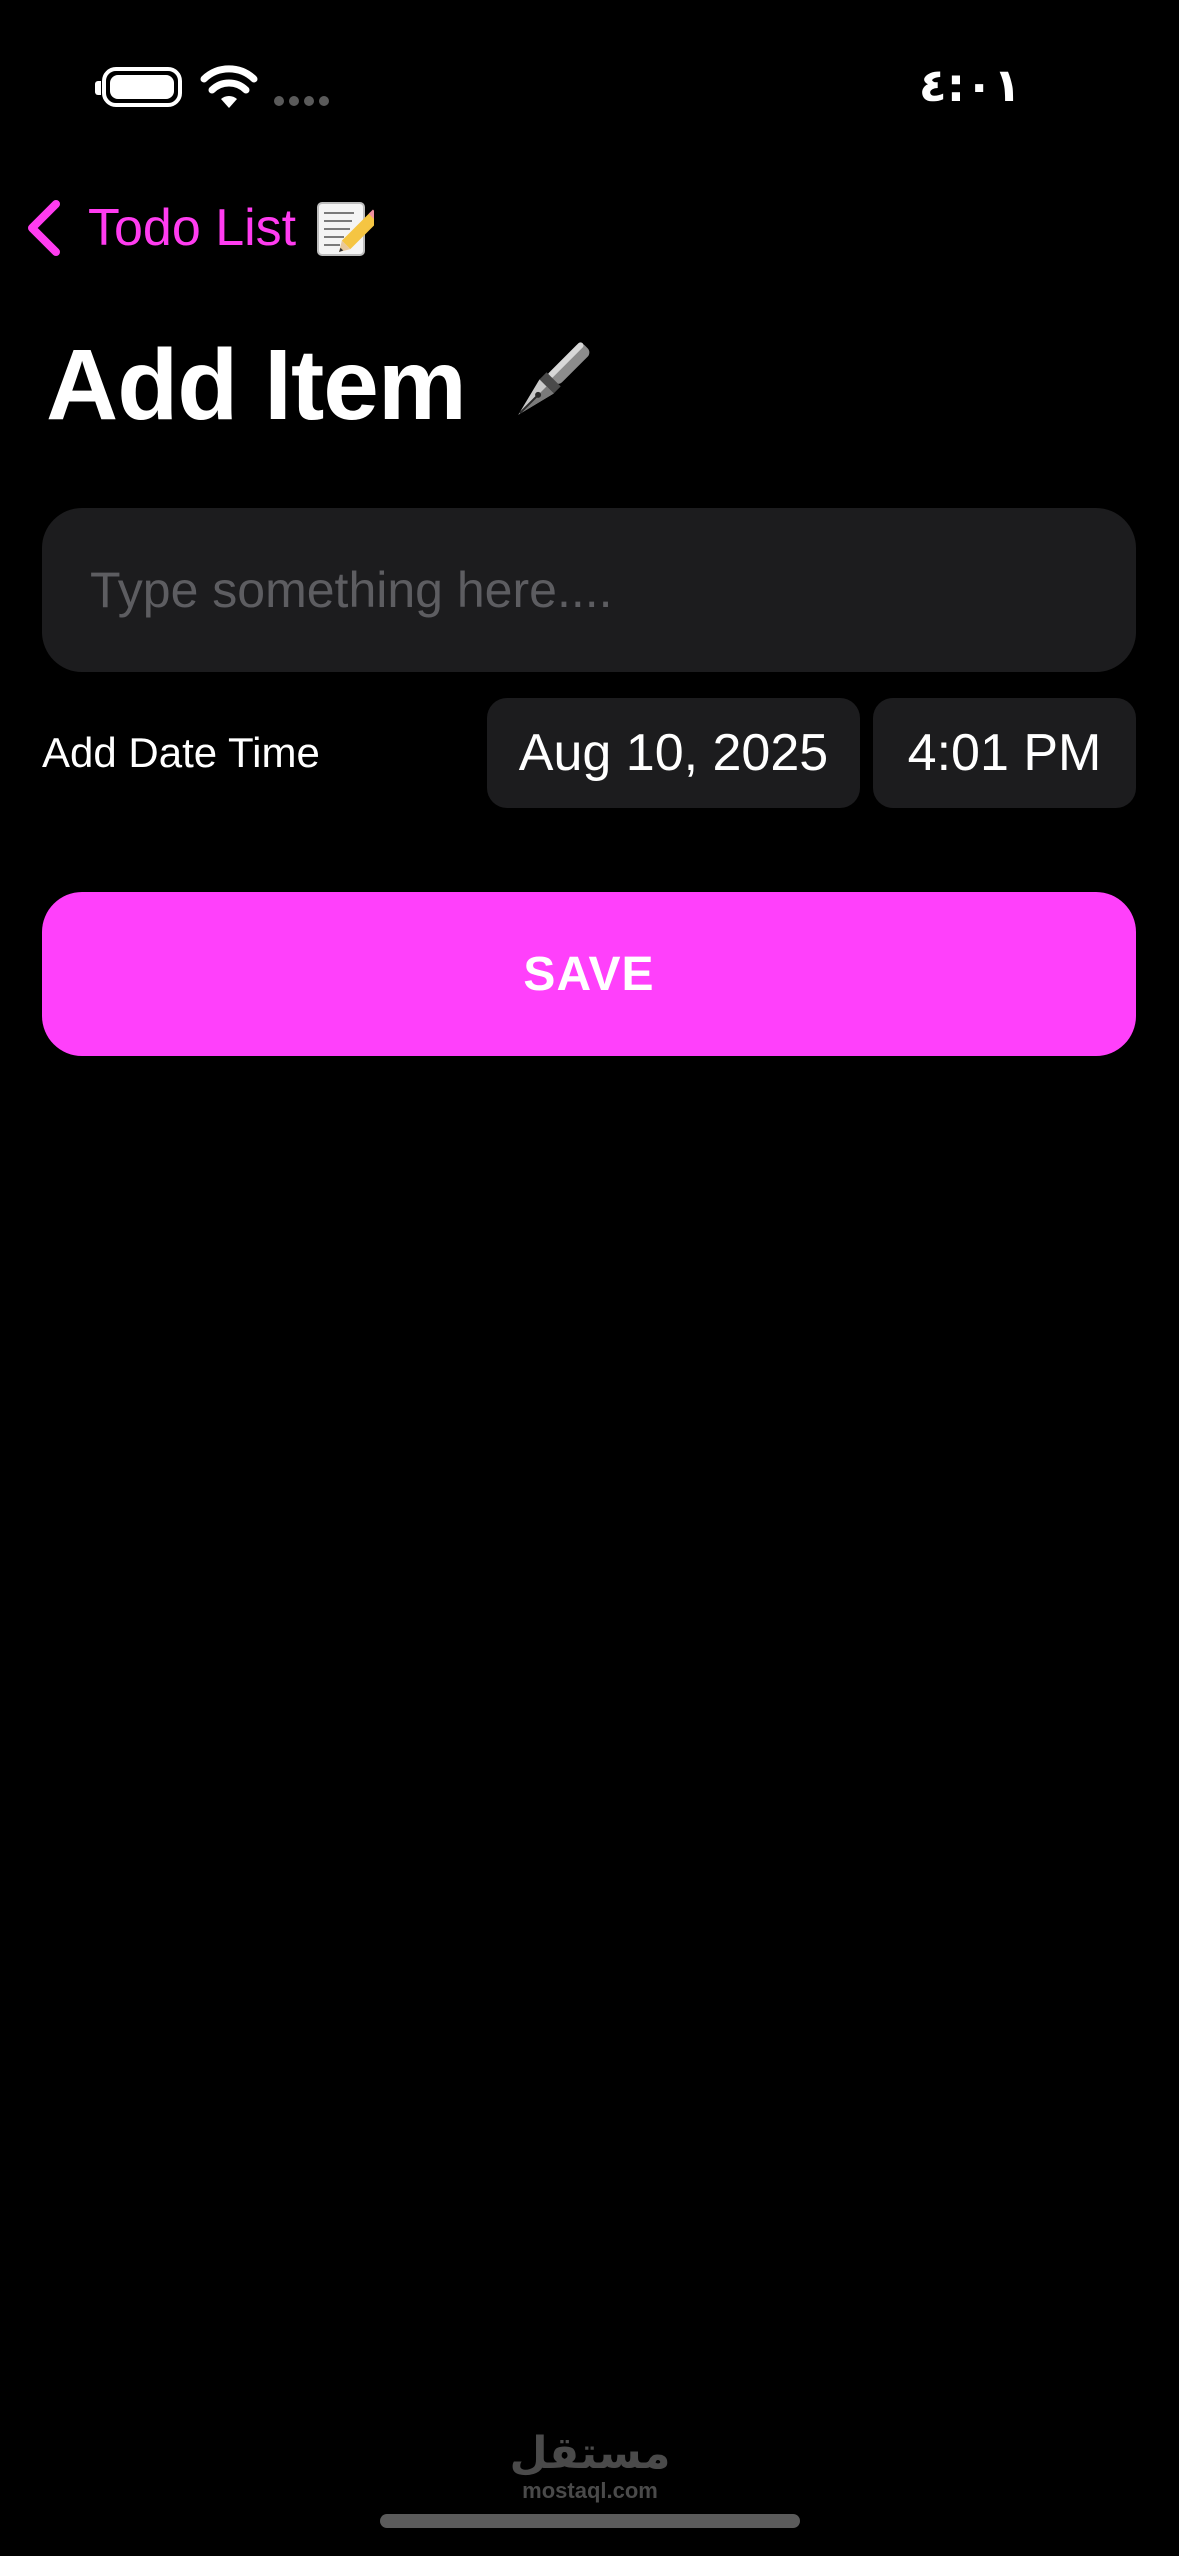  What do you see at coordinates (138, 87) in the screenshot?
I see `battery-icon` at bounding box center [138, 87].